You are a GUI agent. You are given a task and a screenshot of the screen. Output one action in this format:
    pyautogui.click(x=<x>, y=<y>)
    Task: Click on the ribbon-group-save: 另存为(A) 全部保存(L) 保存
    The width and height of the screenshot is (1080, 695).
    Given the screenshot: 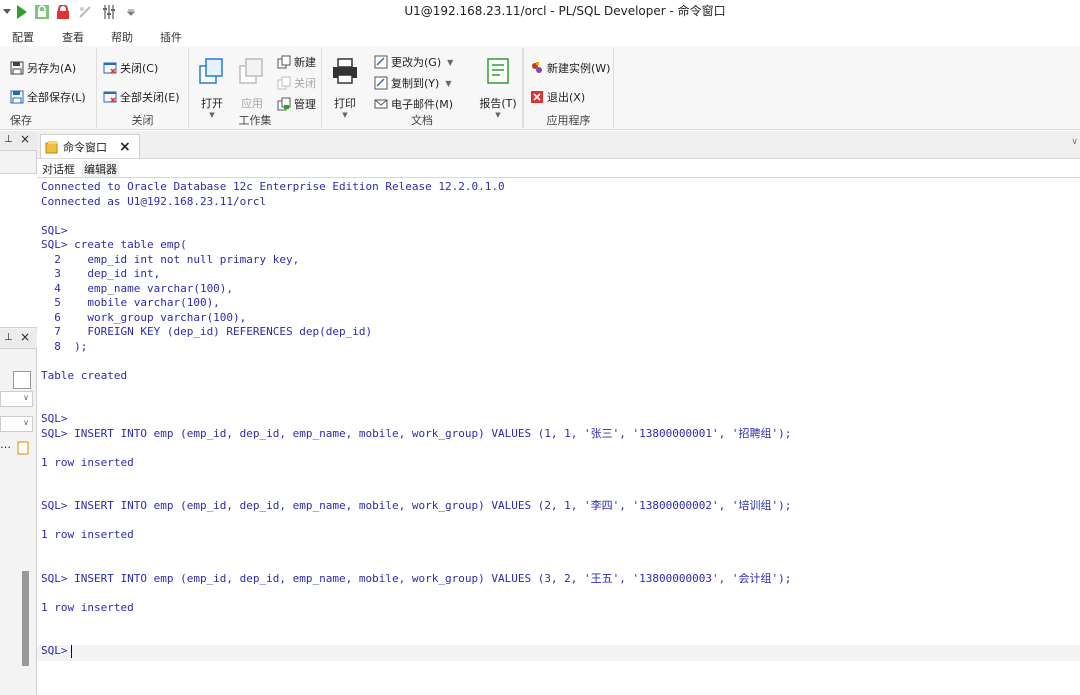 What is the action you would take?
    pyautogui.click(x=48, y=88)
    